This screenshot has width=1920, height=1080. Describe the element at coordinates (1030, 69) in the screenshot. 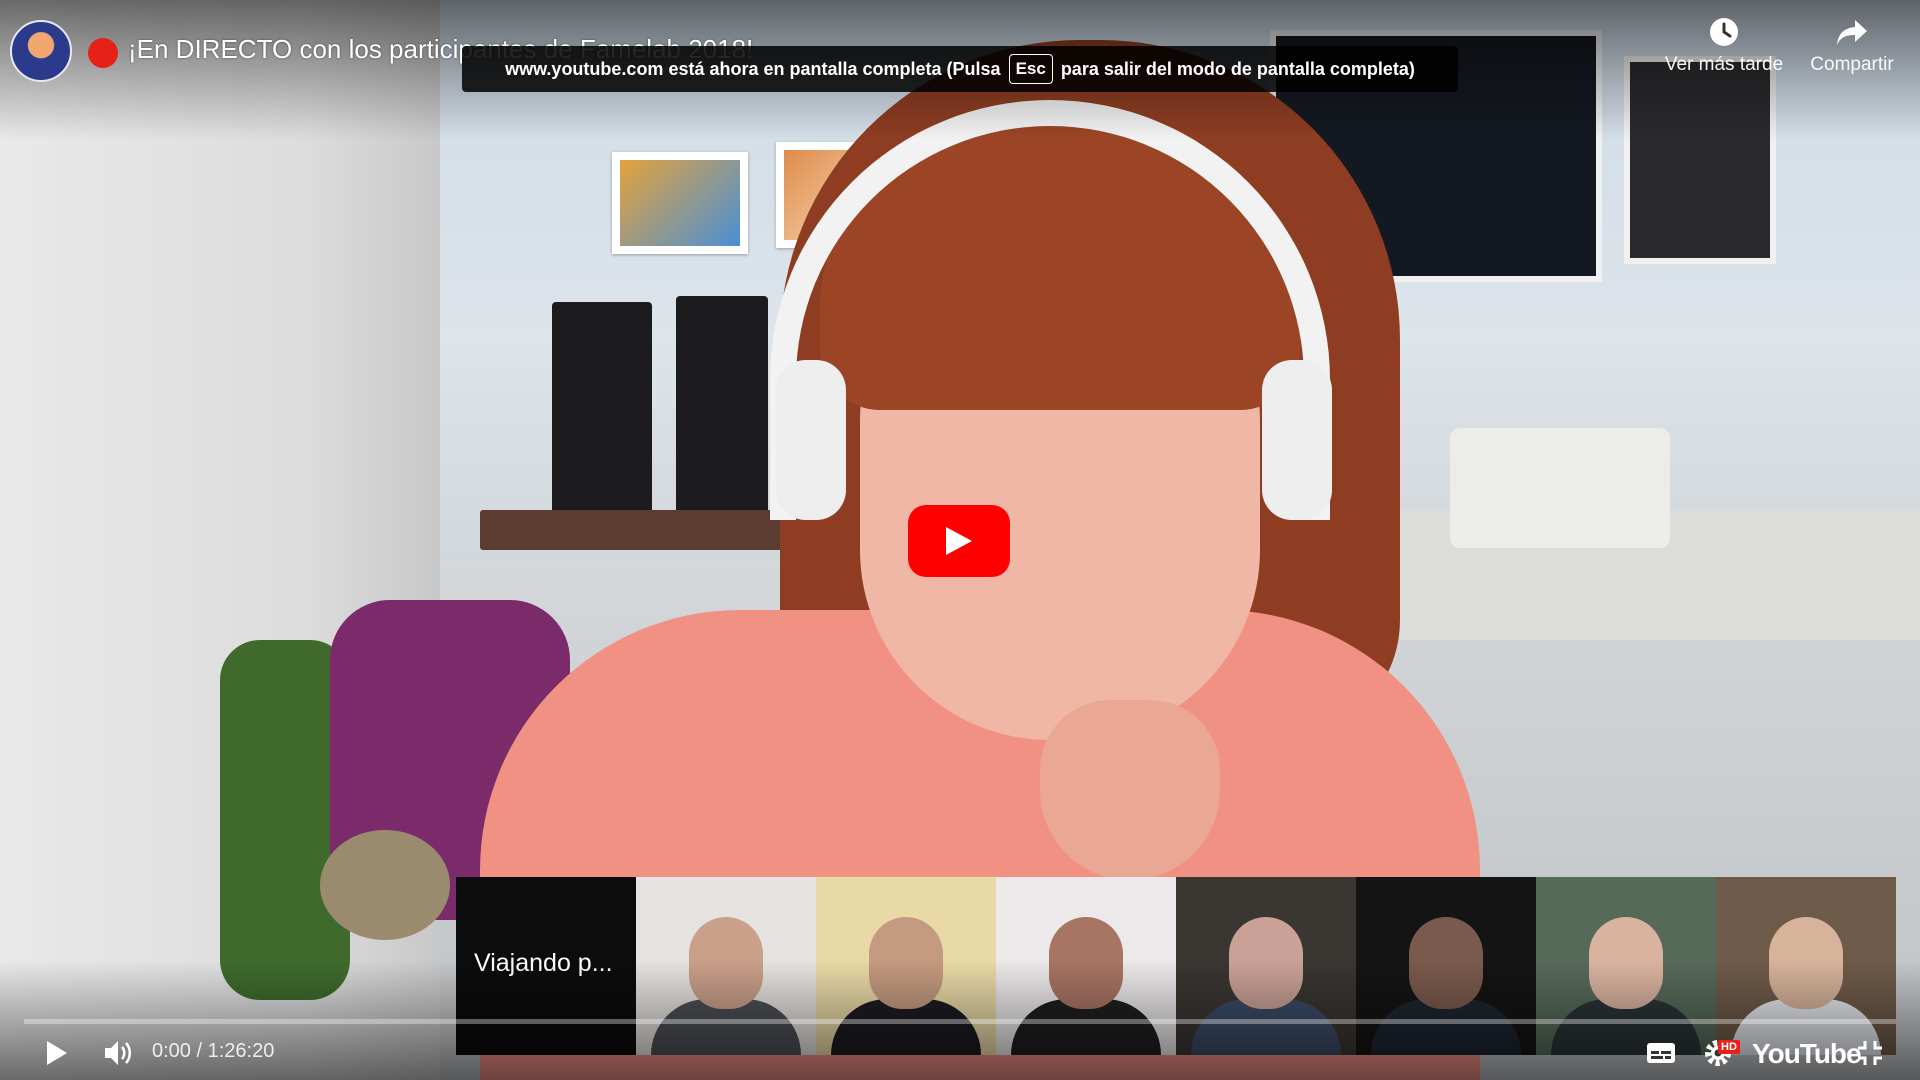

I see `esc-key-hint: Esc` at that location.